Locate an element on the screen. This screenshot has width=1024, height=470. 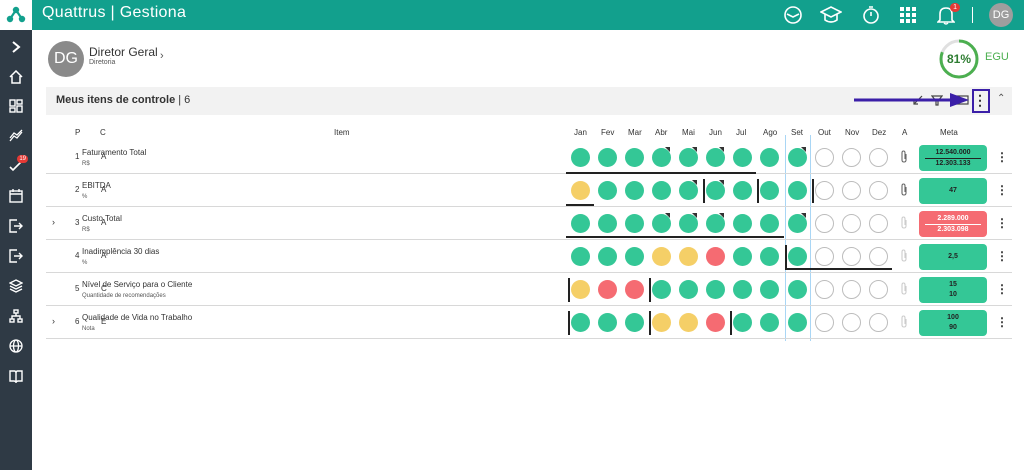
item-name: Inadimplência 30 dias is located at coordinates (120, 251).